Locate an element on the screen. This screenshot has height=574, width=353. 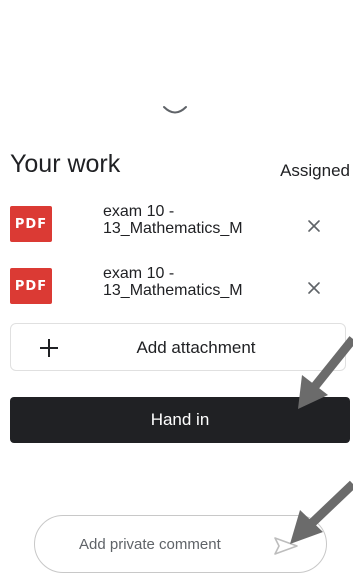
private-comment-field: Add private comment is located at coordinates (180, 544).